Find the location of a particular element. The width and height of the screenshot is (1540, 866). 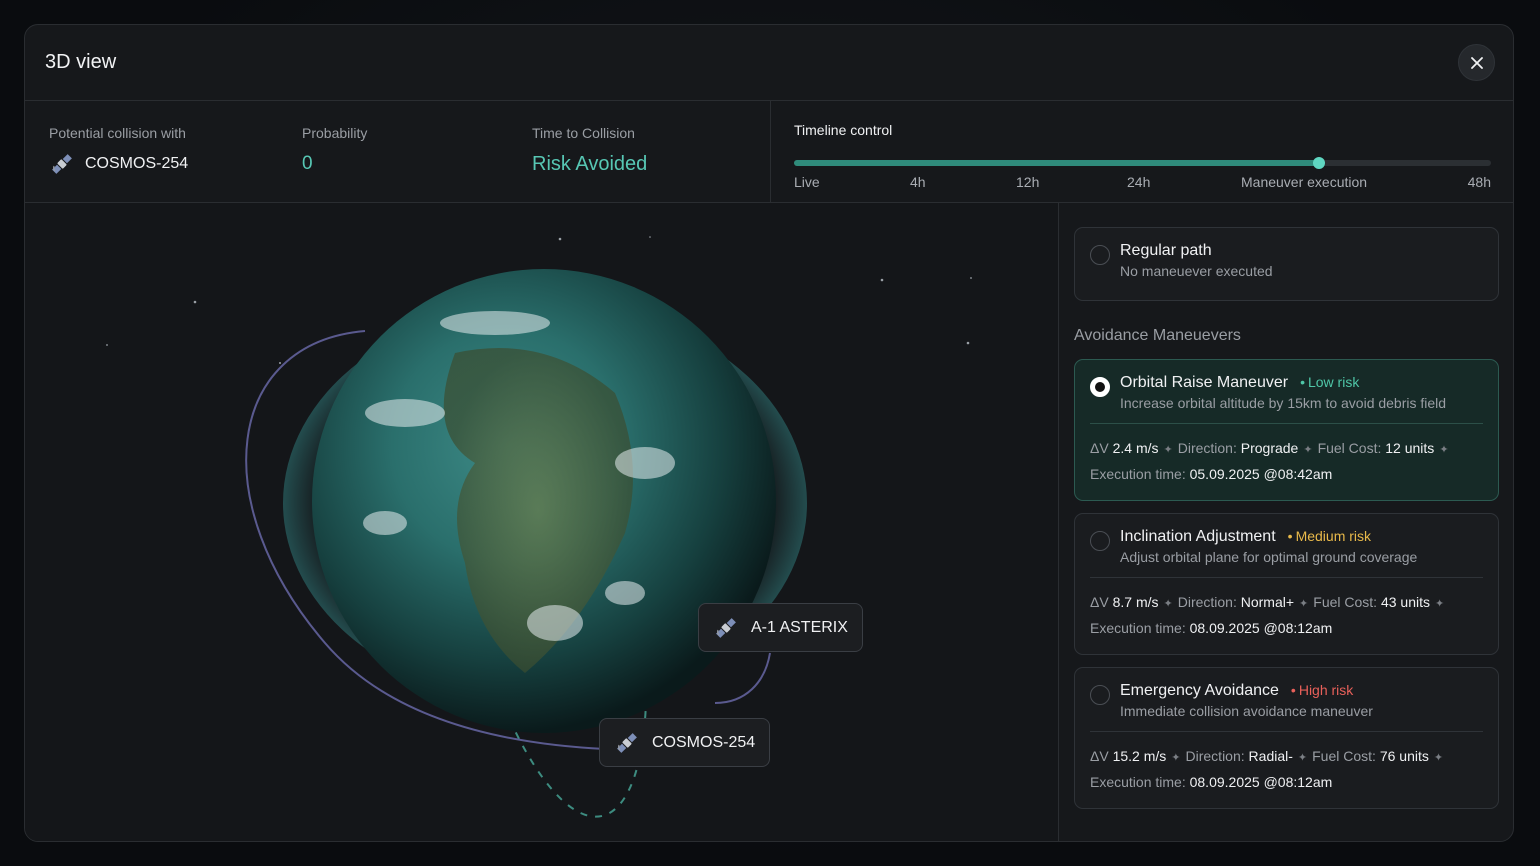

time-to-collision-value: Risk Avoided is located at coordinates (589, 164).